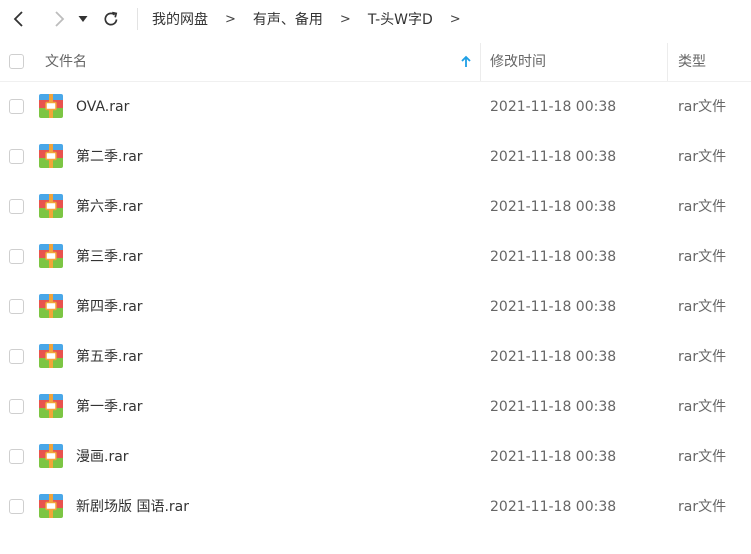  What do you see at coordinates (466, 62) in the screenshot?
I see `arrow-up-icon` at bounding box center [466, 62].